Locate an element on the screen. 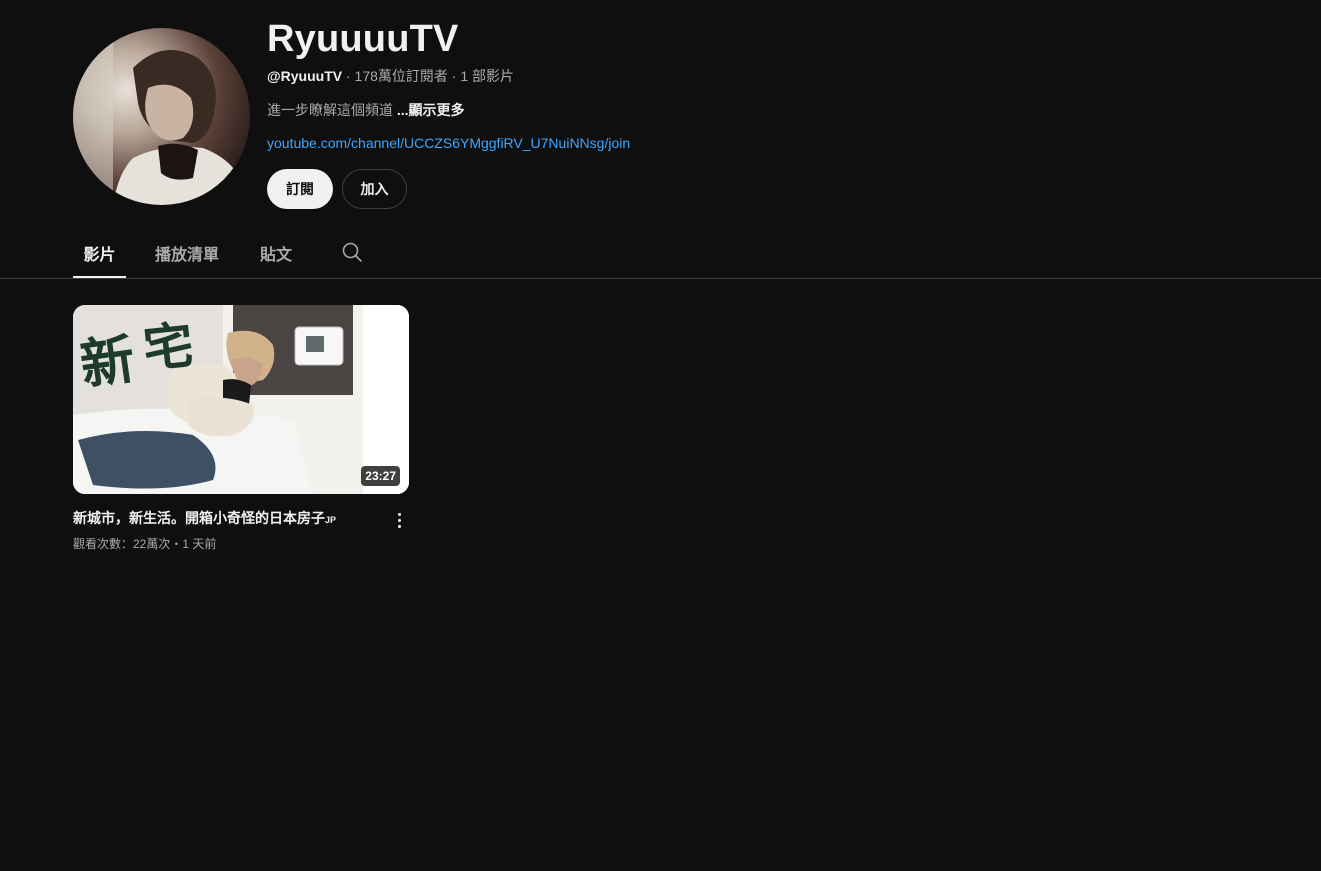 Image resolution: width=1321 pixels, height=871 pixels. channel-tabs: 影片 播放清單 貼文 is located at coordinates (218, 255).